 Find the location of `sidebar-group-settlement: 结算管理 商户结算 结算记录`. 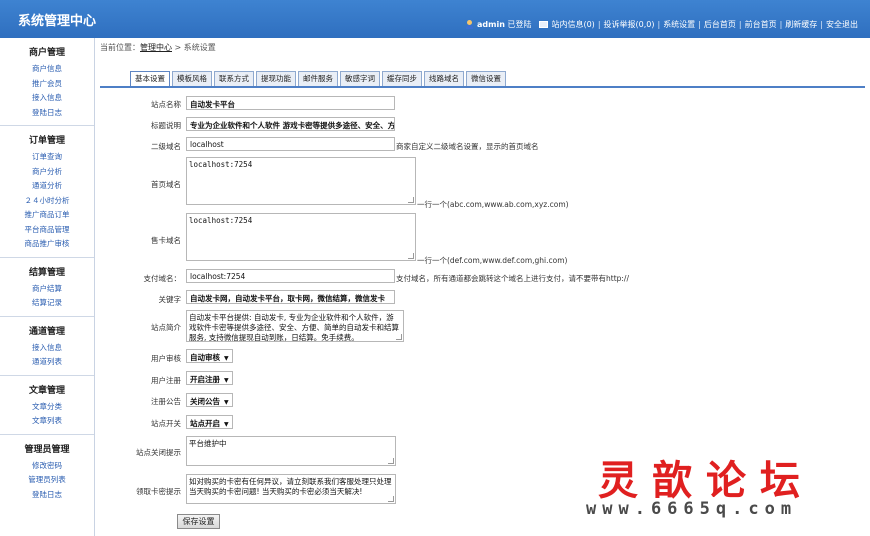

sidebar-group-settlement: 结算管理 商户结算 结算记录 is located at coordinates (47, 287).